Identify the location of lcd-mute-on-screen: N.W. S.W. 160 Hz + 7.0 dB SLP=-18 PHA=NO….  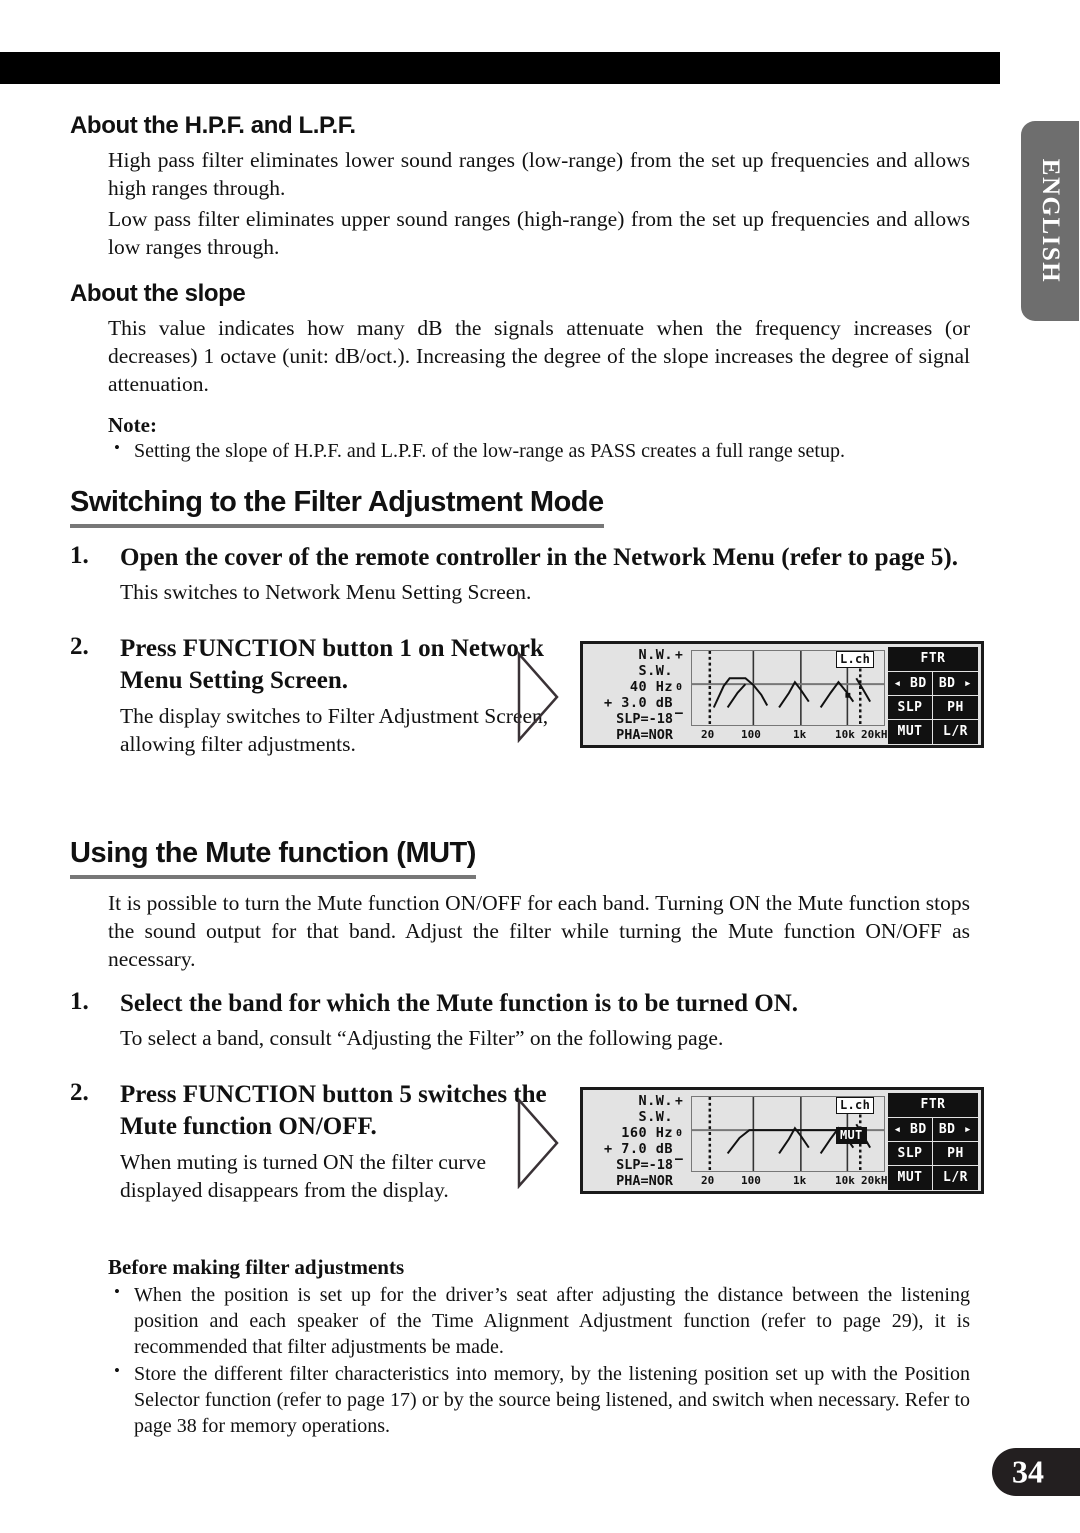
(782, 1140).